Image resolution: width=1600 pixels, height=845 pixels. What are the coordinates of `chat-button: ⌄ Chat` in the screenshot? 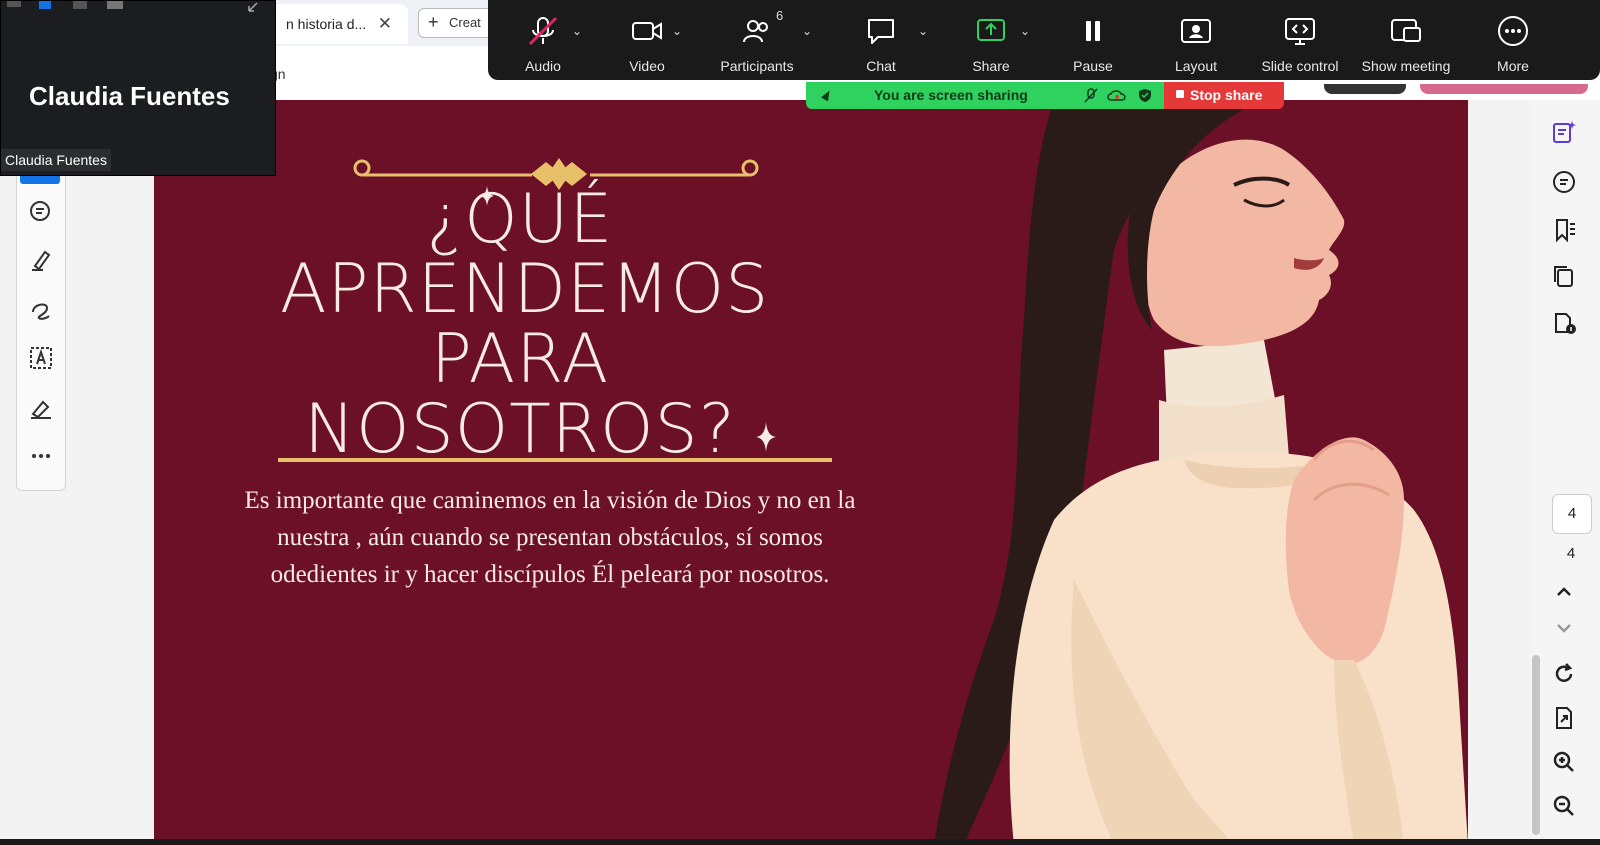 It's located at (881, 40).